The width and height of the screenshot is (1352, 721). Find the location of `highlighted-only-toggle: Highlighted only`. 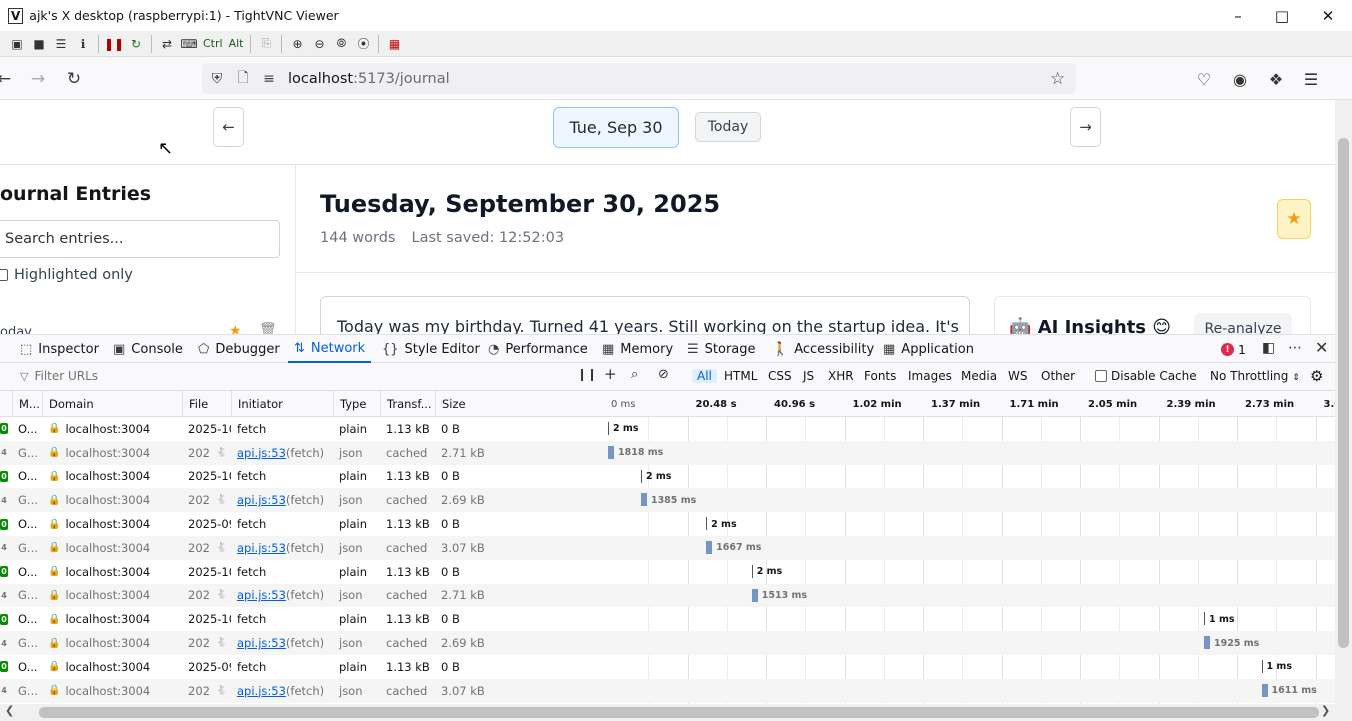

highlighted-only-toggle: Highlighted only is located at coordinates (66, 275).